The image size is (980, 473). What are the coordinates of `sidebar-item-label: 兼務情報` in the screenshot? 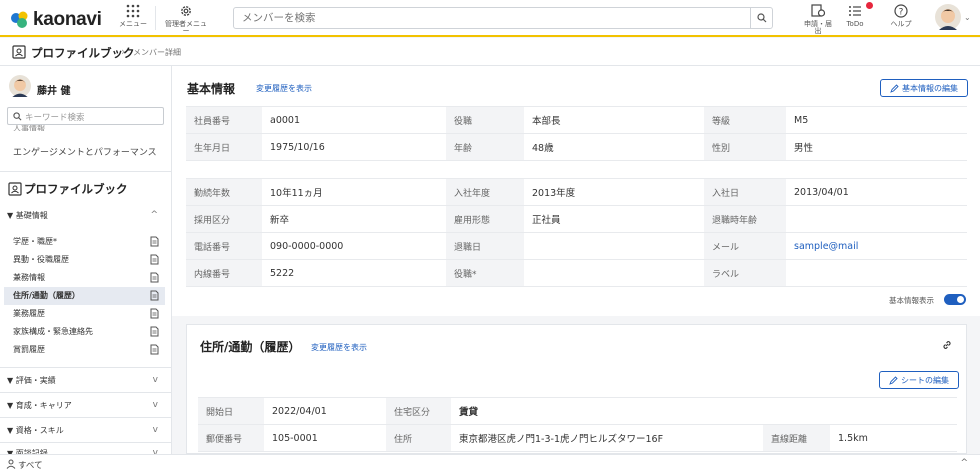 It's located at (29, 277).